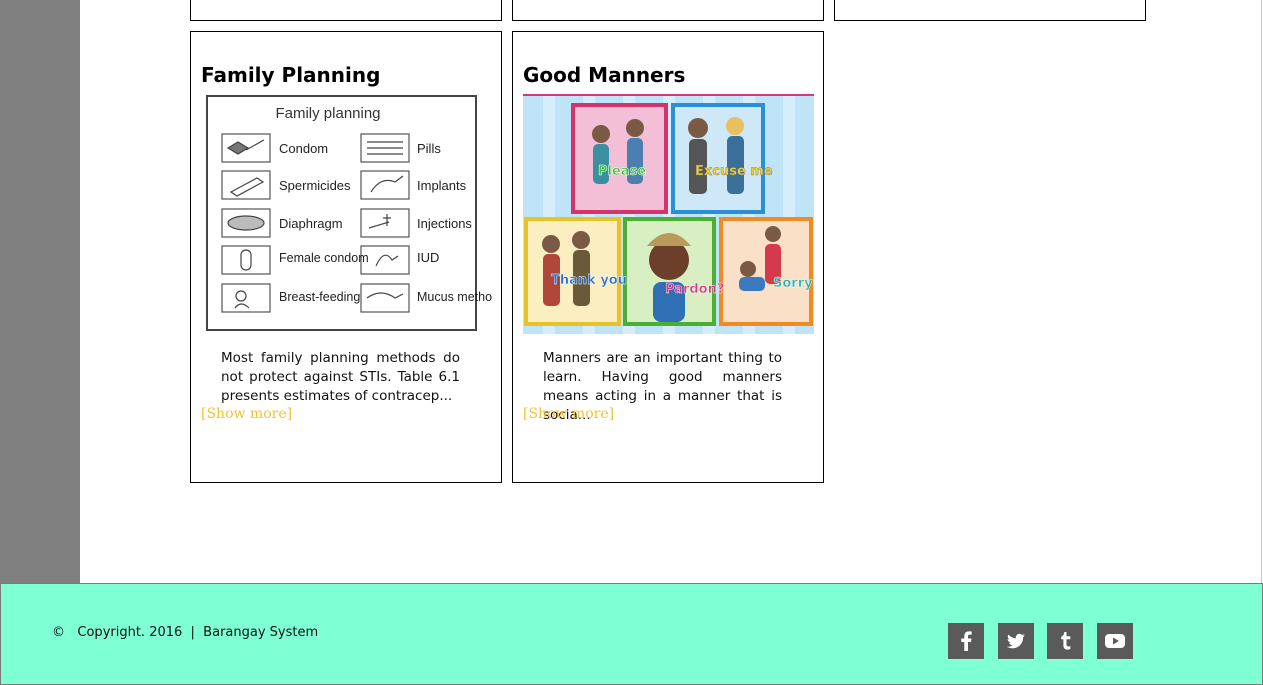  I want to click on fp-item: Spermicides, so click(315, 185).